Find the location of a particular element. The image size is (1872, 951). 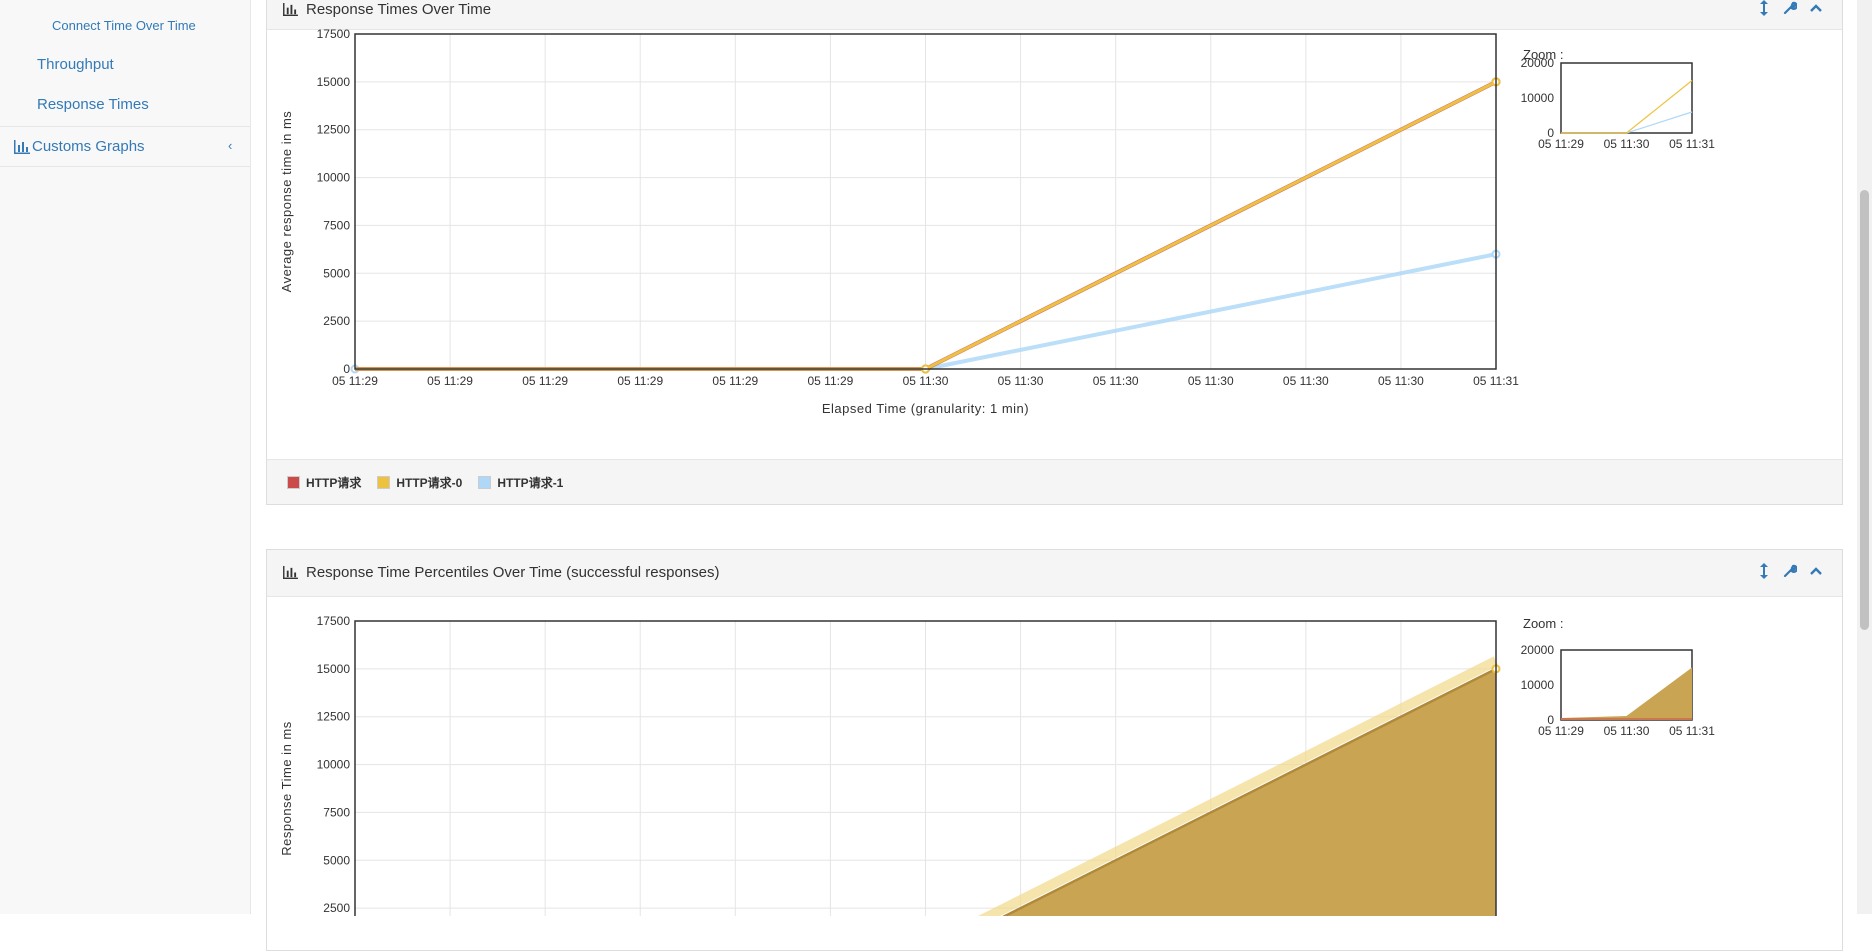

panel-title: Response Times Over Time is located at coordinates (387, 9).